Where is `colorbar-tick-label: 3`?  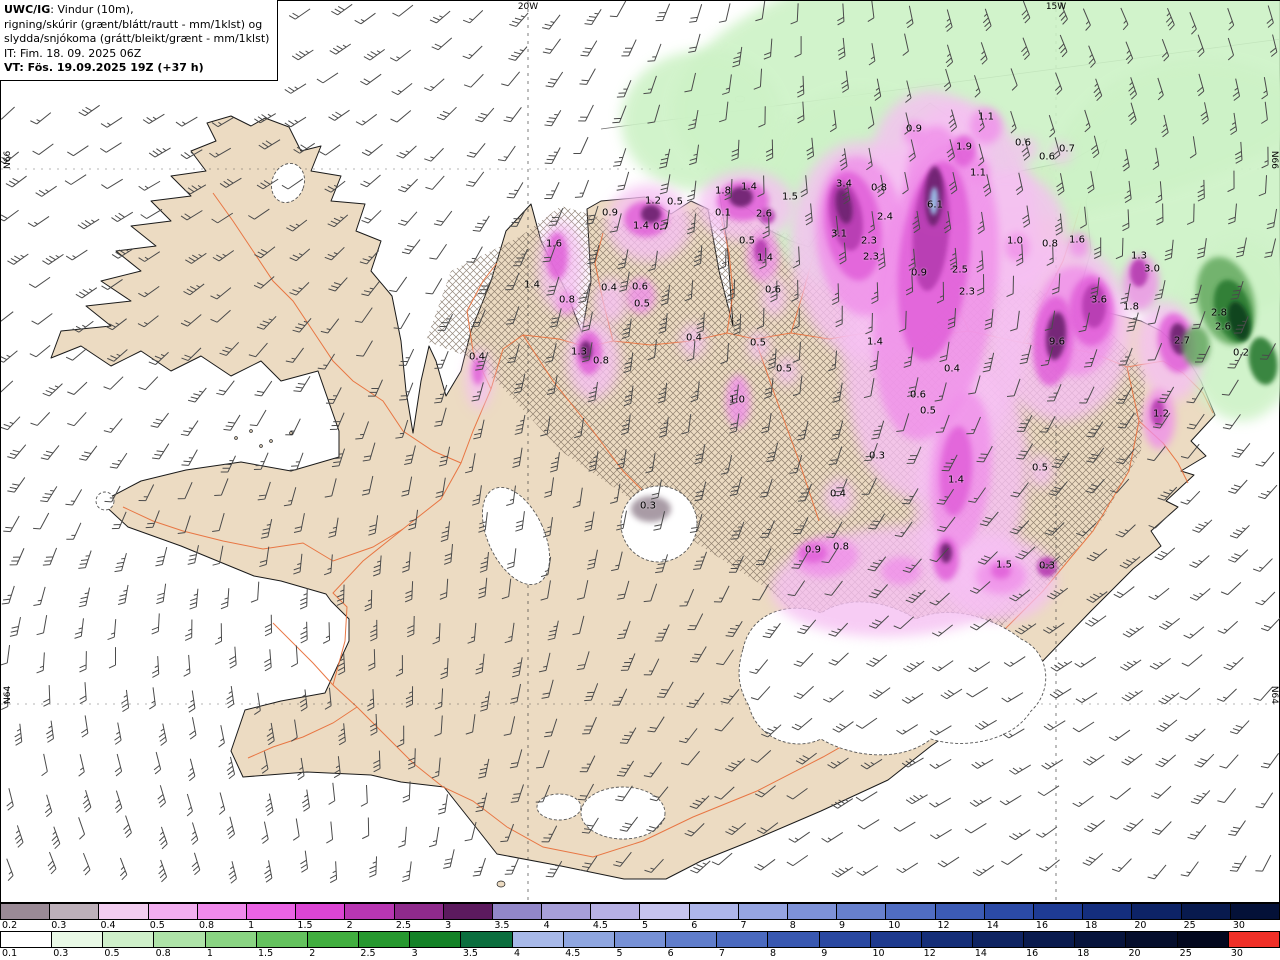
colorbar-tick-label: 3 is located at coordinates (414, 953).